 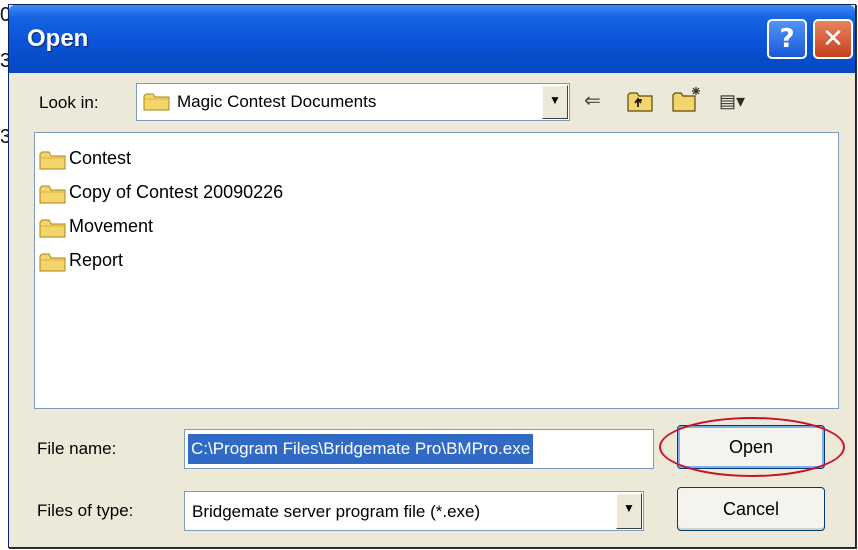 What do you see at coordinates (96, 260) in the screenshot?
I see `file-name-text: Report` at bounding box center [96, 260].